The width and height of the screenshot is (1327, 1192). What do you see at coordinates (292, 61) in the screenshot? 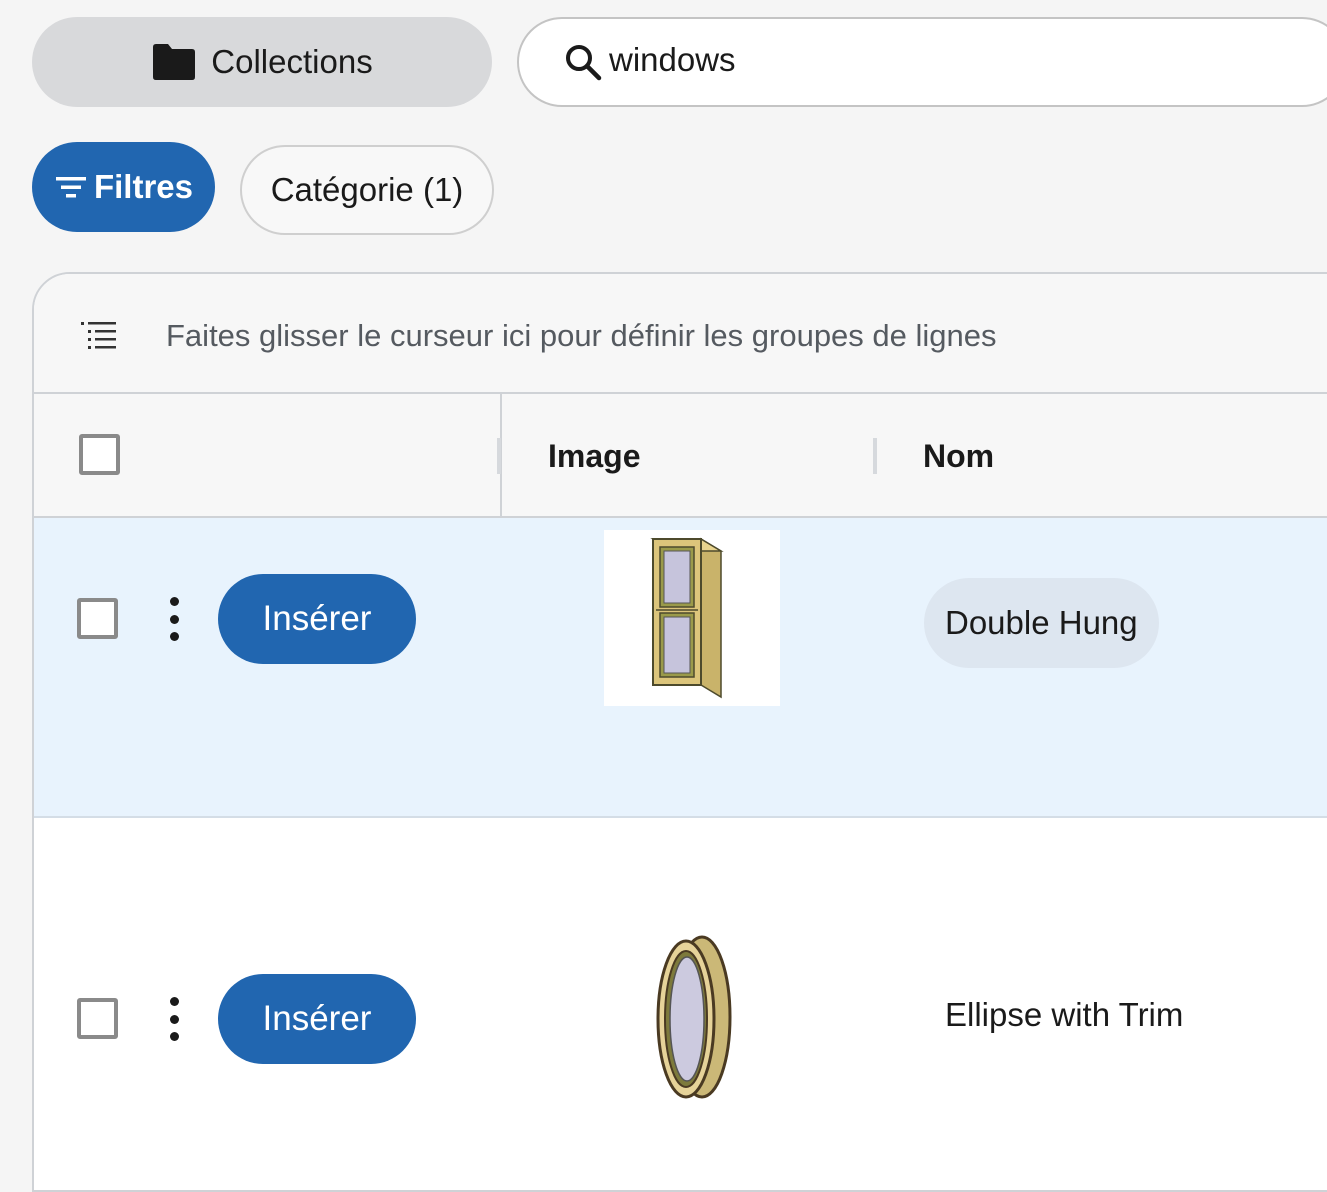
I see `collections-label: Collections` at bounding box center [292, 61].